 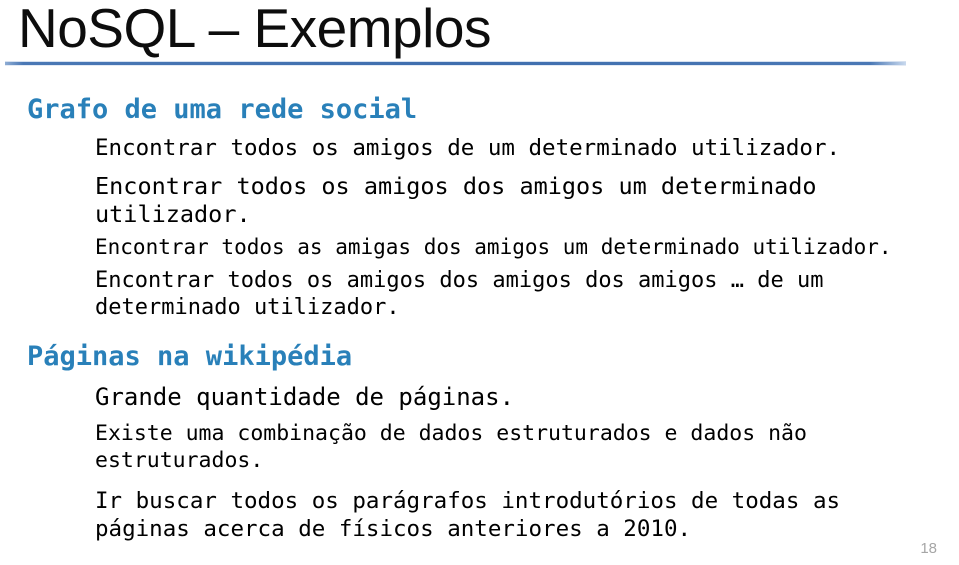 What do you see at coordinates (254, 29) in the screenshot?
I see `page-title: NoSQL – Exemplos` at bounding box center [254, 29].